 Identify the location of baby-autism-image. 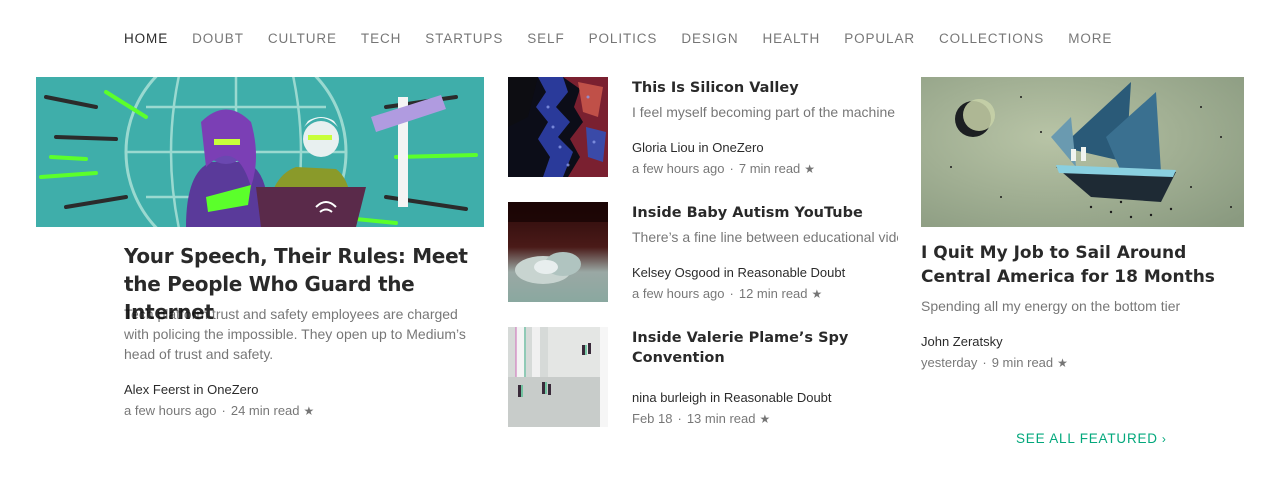
(558, 252).